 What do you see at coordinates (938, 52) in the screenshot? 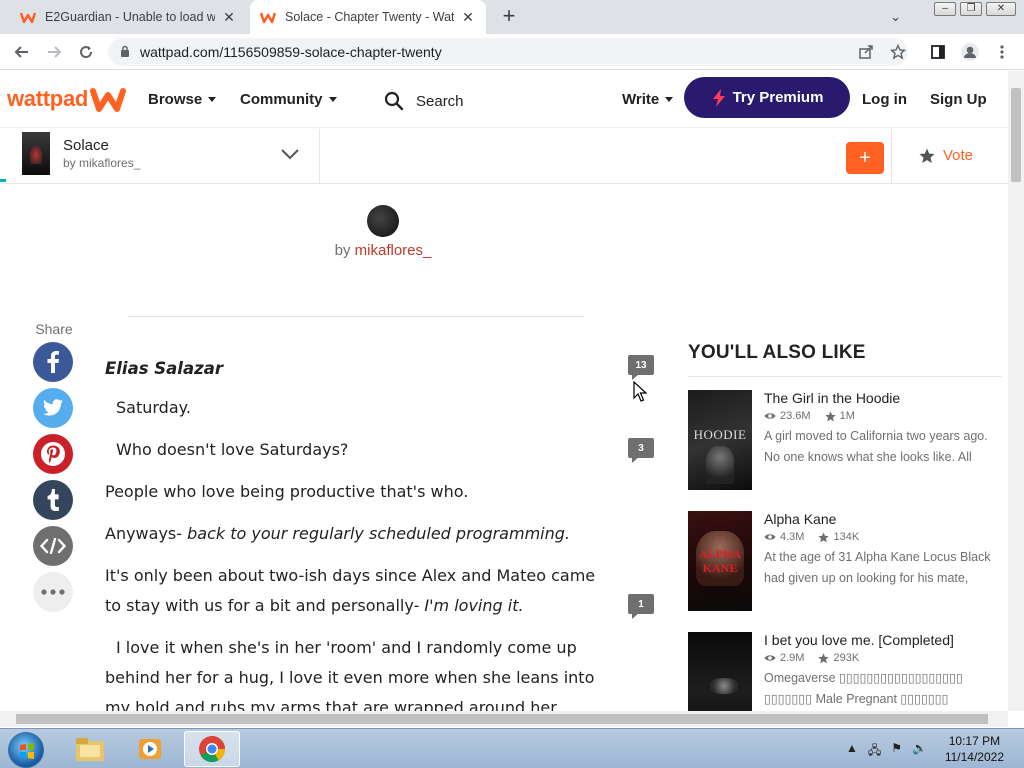
I see `side-panel-icon` at bounding box center [938, 52].